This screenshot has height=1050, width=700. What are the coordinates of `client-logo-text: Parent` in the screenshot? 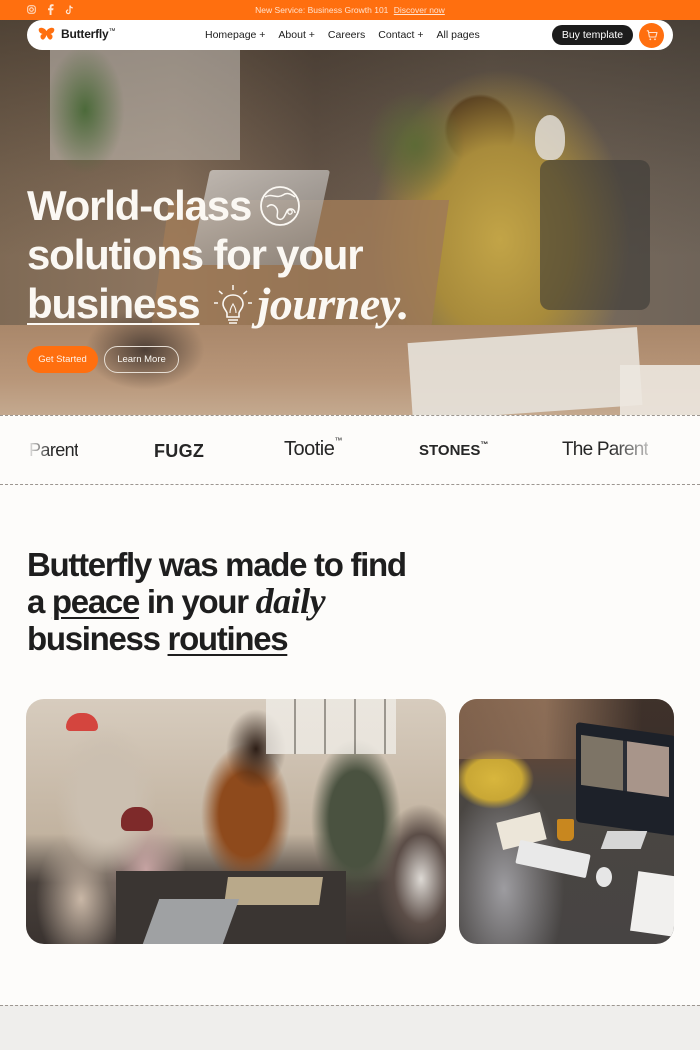 It's located at (54, 450).